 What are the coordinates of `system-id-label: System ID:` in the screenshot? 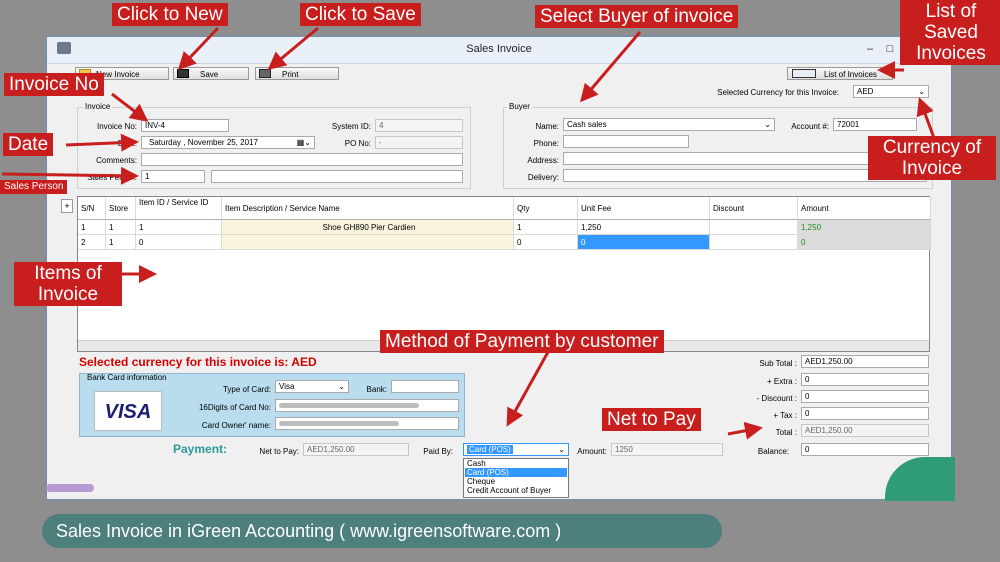 It's located at (351, 126).